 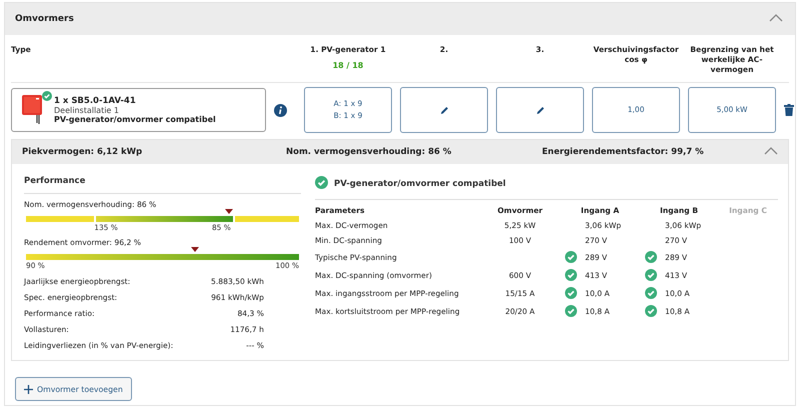 I want to click on info-icon, so click(x=280, y=110).